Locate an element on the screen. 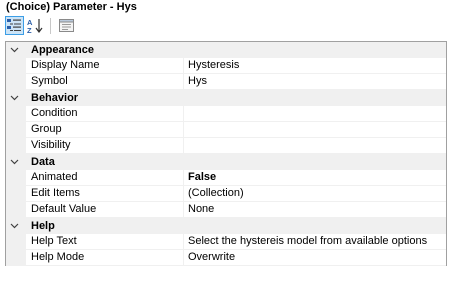 This screenshot has height=284, width=451. category-label: Help is located at coordinates (43, 226).